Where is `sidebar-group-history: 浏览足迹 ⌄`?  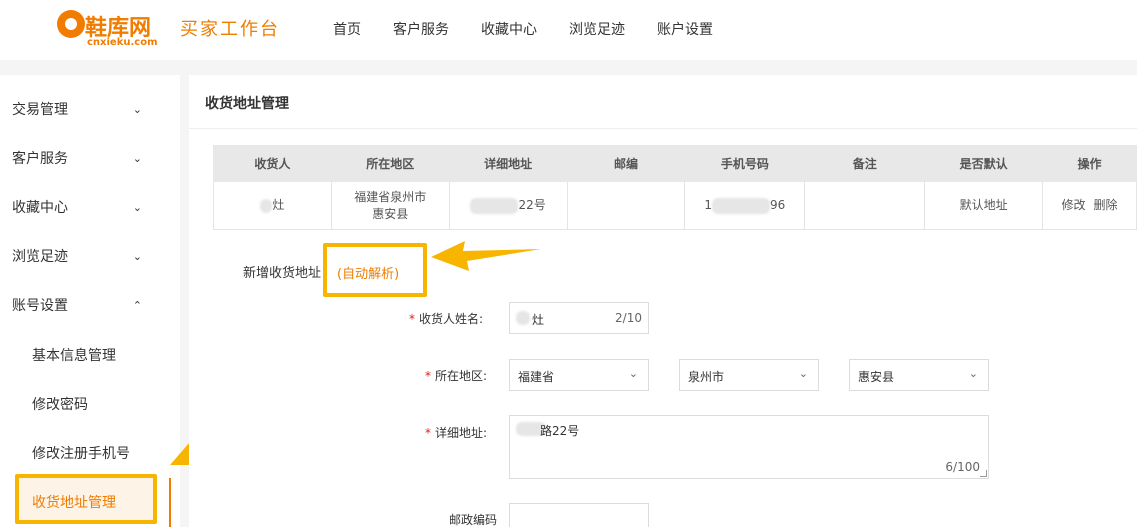
sidebar-group-history: 浏览足迹 ⌄ is located at coordinates (77, 256).